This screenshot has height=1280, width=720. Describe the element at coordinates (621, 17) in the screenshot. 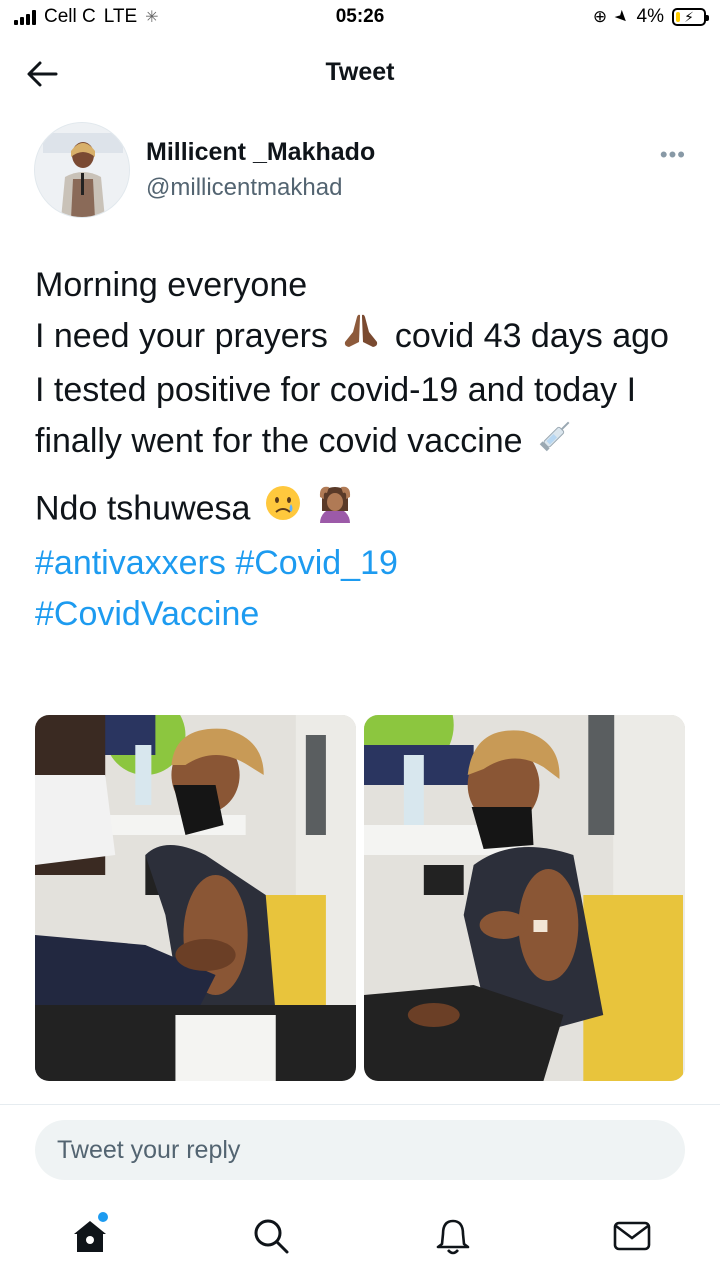

I see `location-icon: ➤` at that location.